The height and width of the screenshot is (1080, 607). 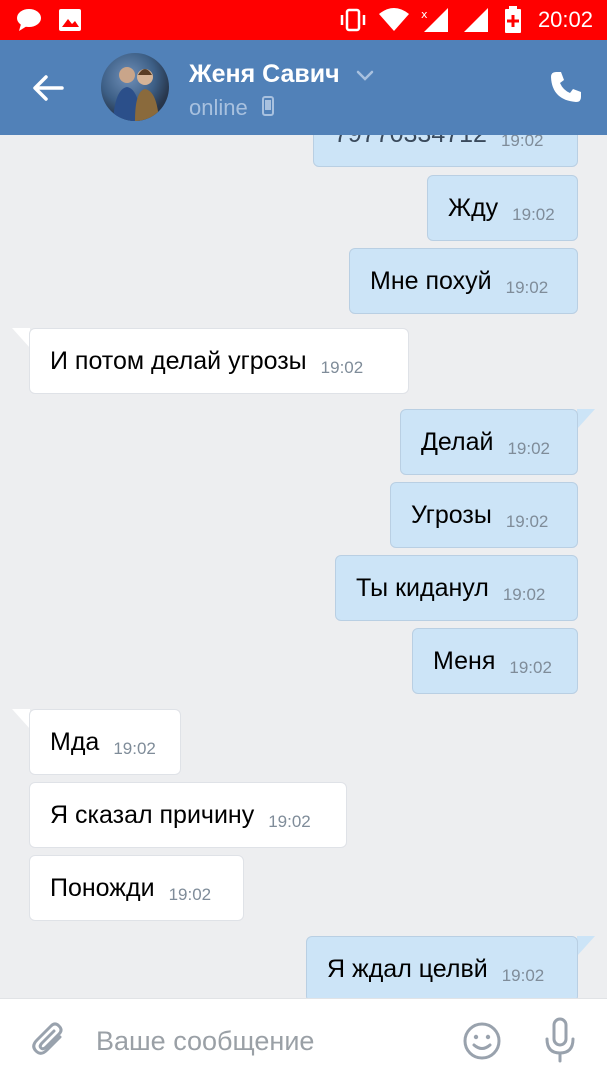 I want to click on message-text: Меня, so click(x=464, y=660).